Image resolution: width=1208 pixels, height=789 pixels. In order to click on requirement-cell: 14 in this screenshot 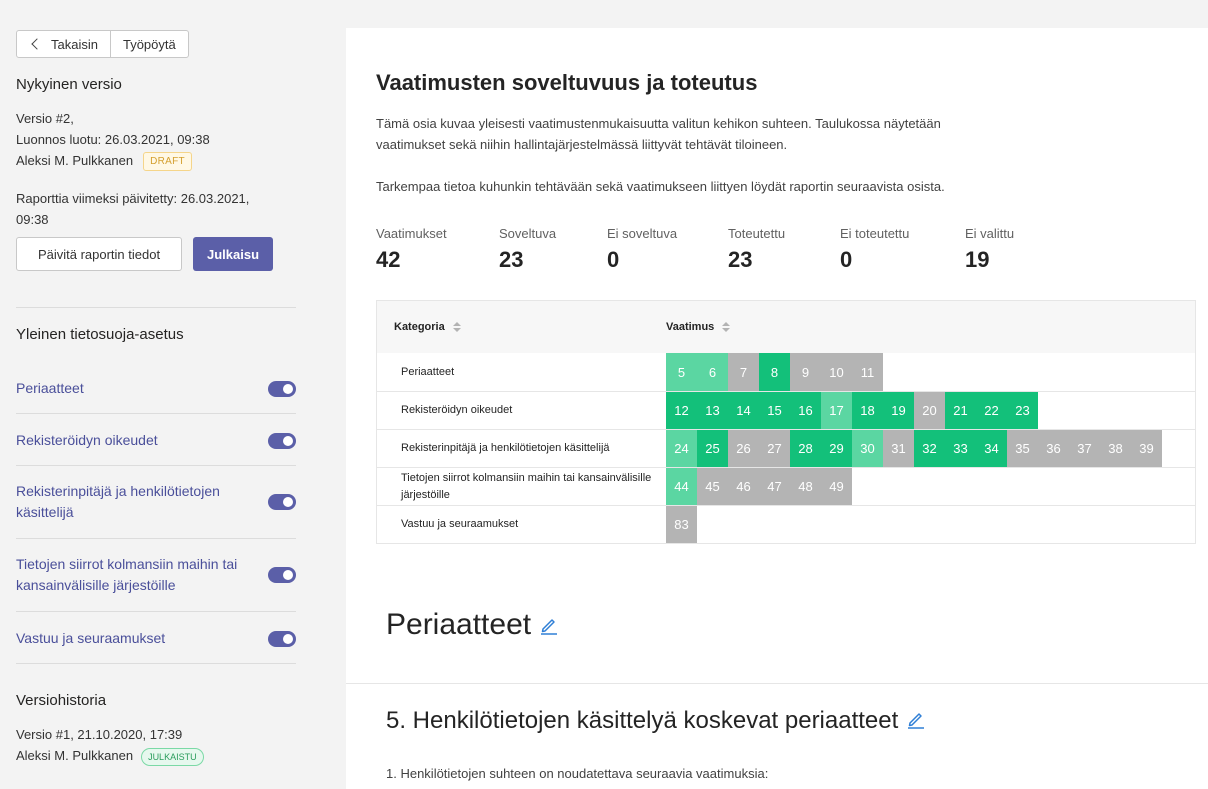, I will do `click(743, 410)`.